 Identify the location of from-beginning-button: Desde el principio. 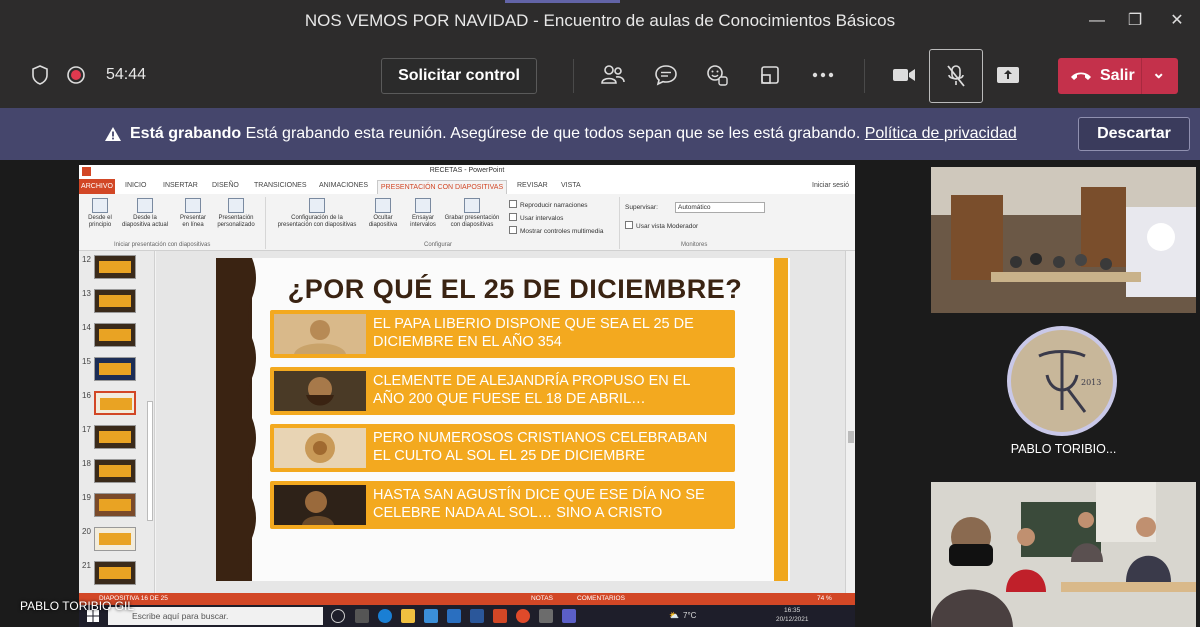
(100, 213).